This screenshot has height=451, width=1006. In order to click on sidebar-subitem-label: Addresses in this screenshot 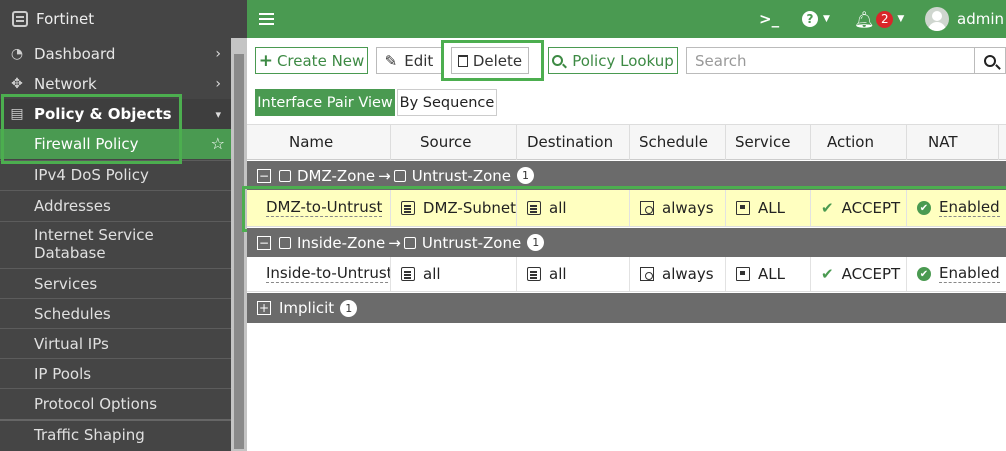, I will do `click(72, 206)`.